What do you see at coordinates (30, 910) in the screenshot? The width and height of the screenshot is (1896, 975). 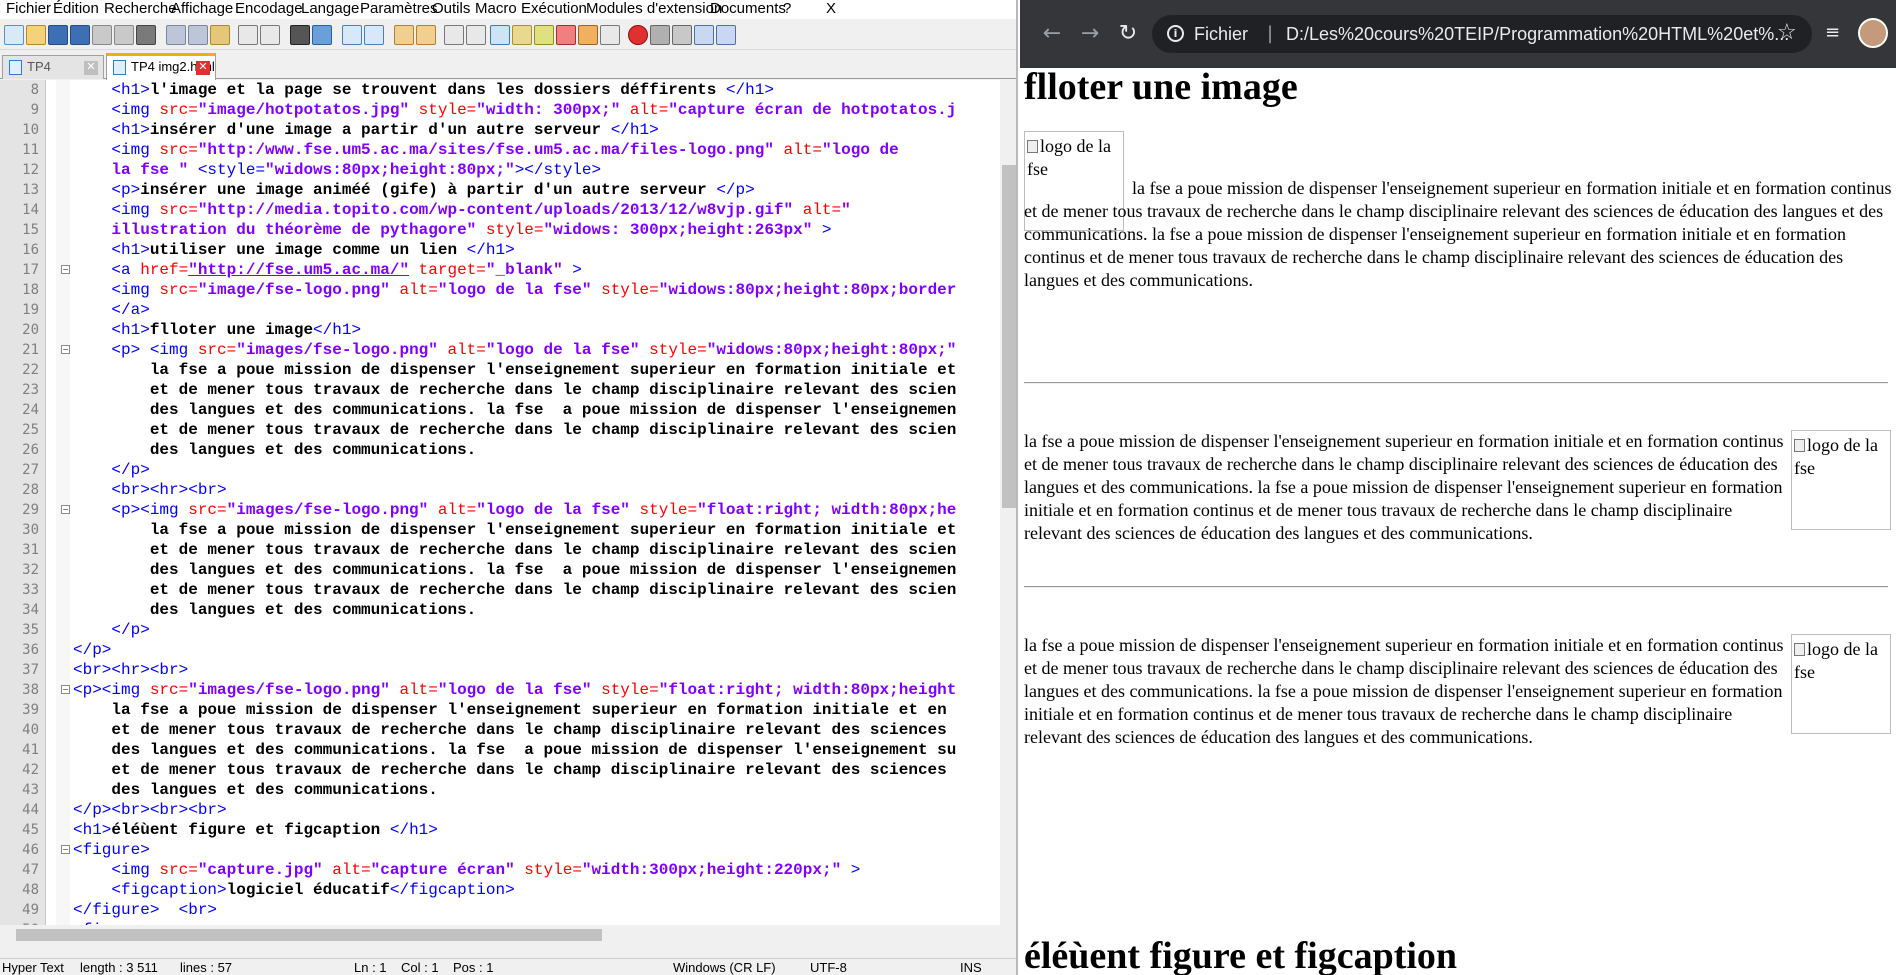 I see `line-number: 49` at bounding box center [30, 910].